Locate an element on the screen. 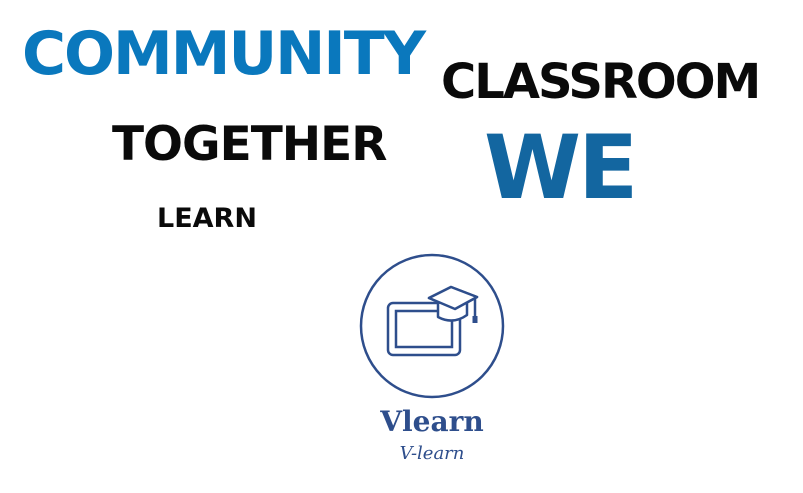  brand-tagline: V-learn is located at coordinates (432, 453).